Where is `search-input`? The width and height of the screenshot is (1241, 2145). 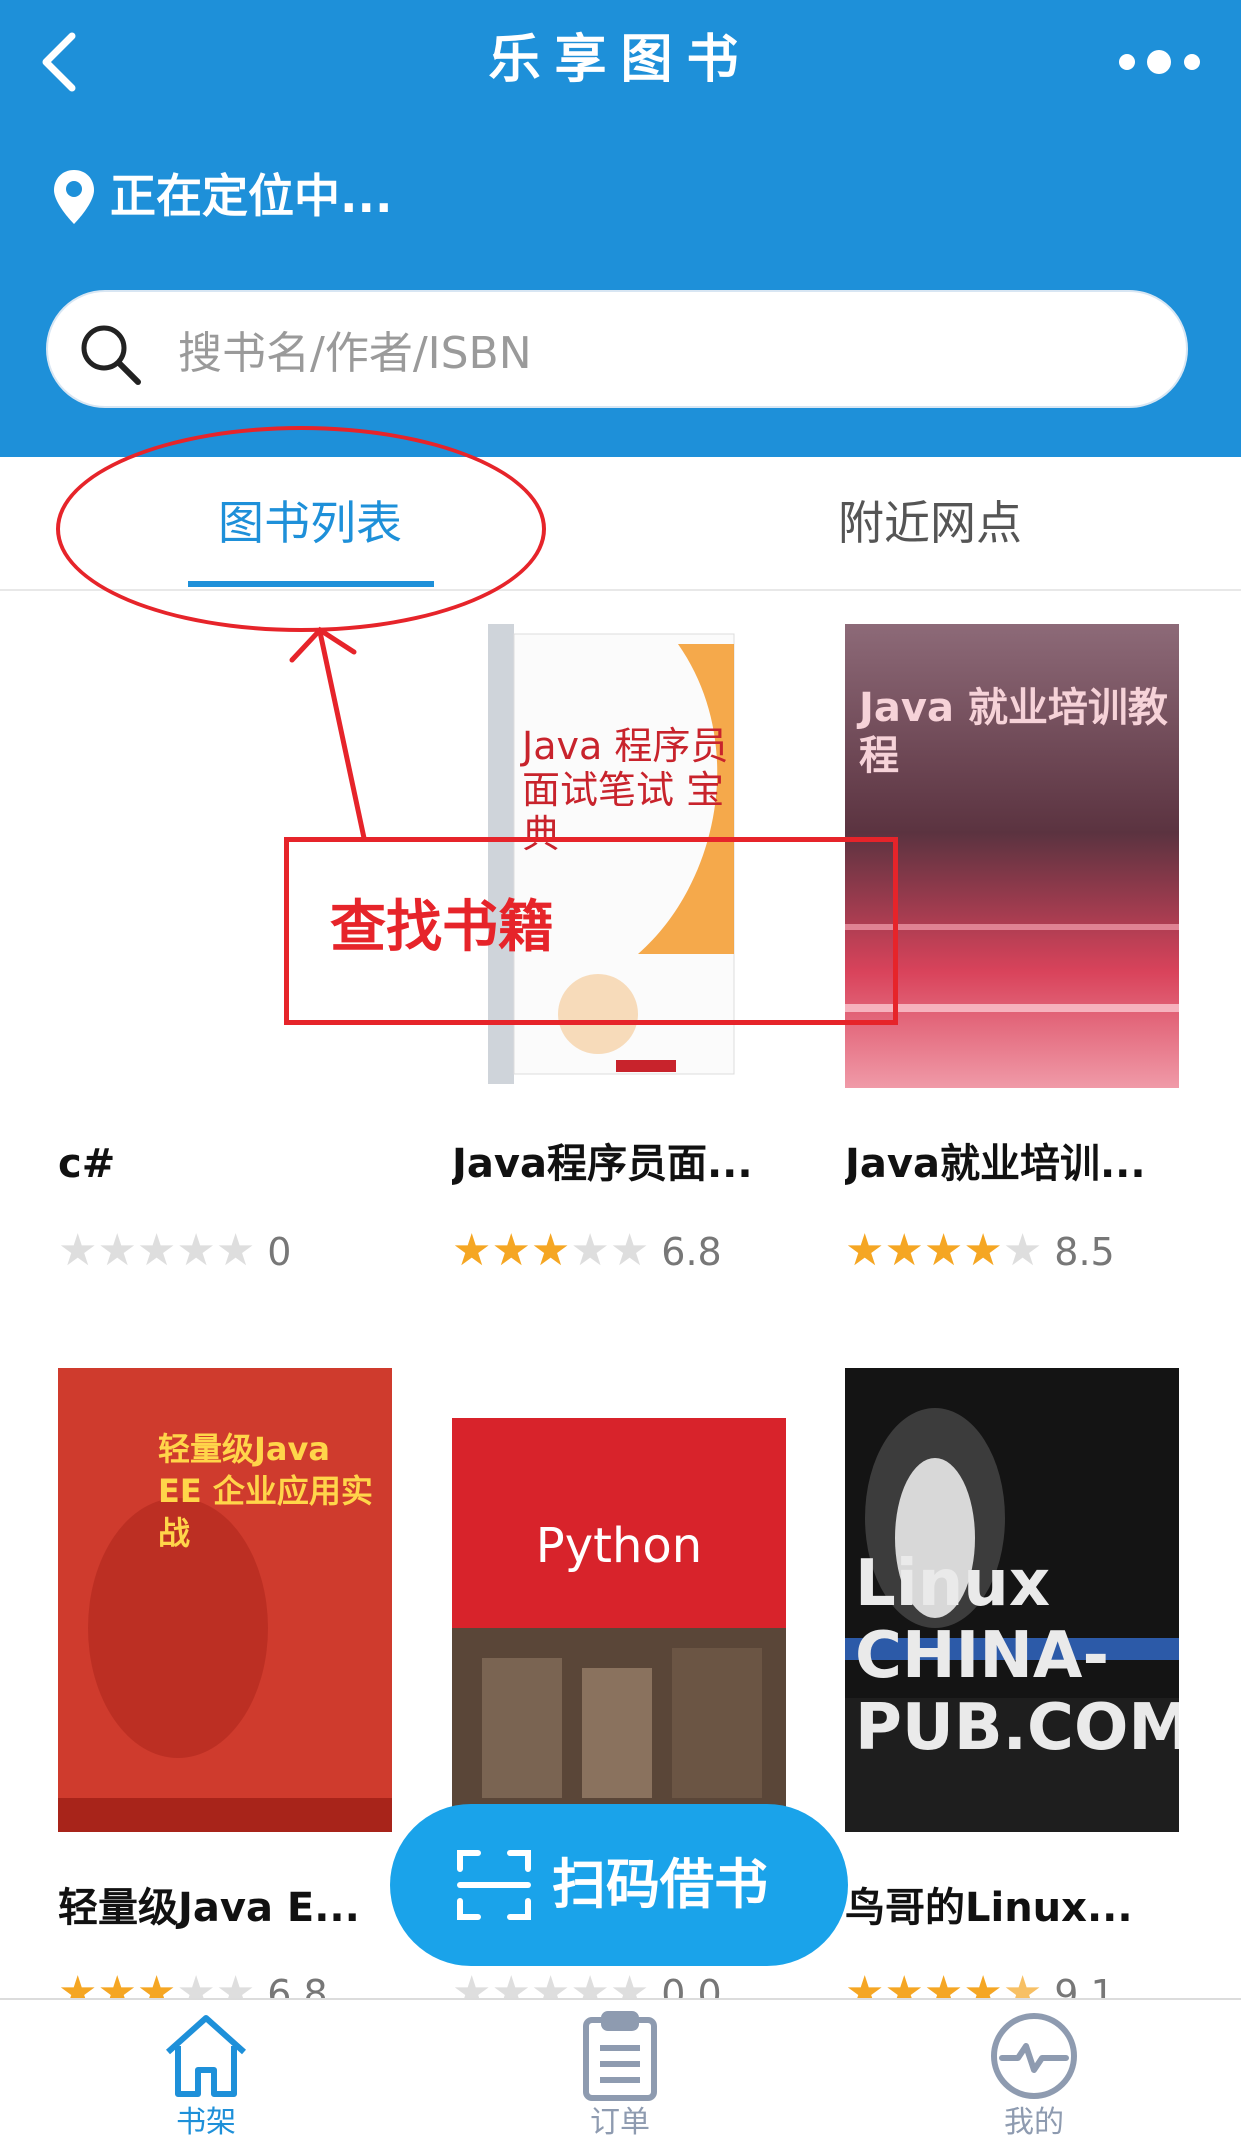
search-input is located at coordinates (628, 353).